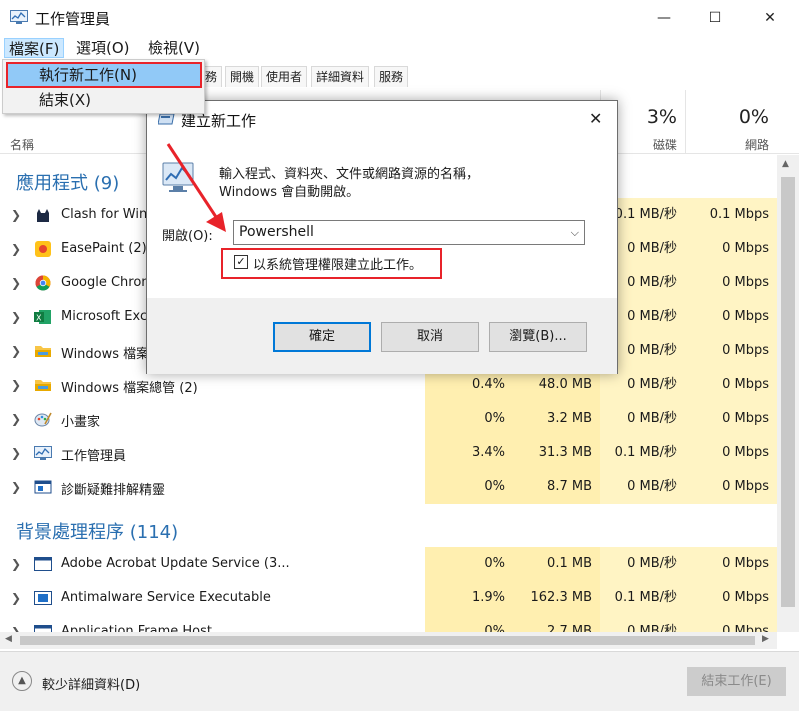 This screenshot has height=711, width=799. I want to click on process-name: Antimalware Service Executable, so click(166, 597).